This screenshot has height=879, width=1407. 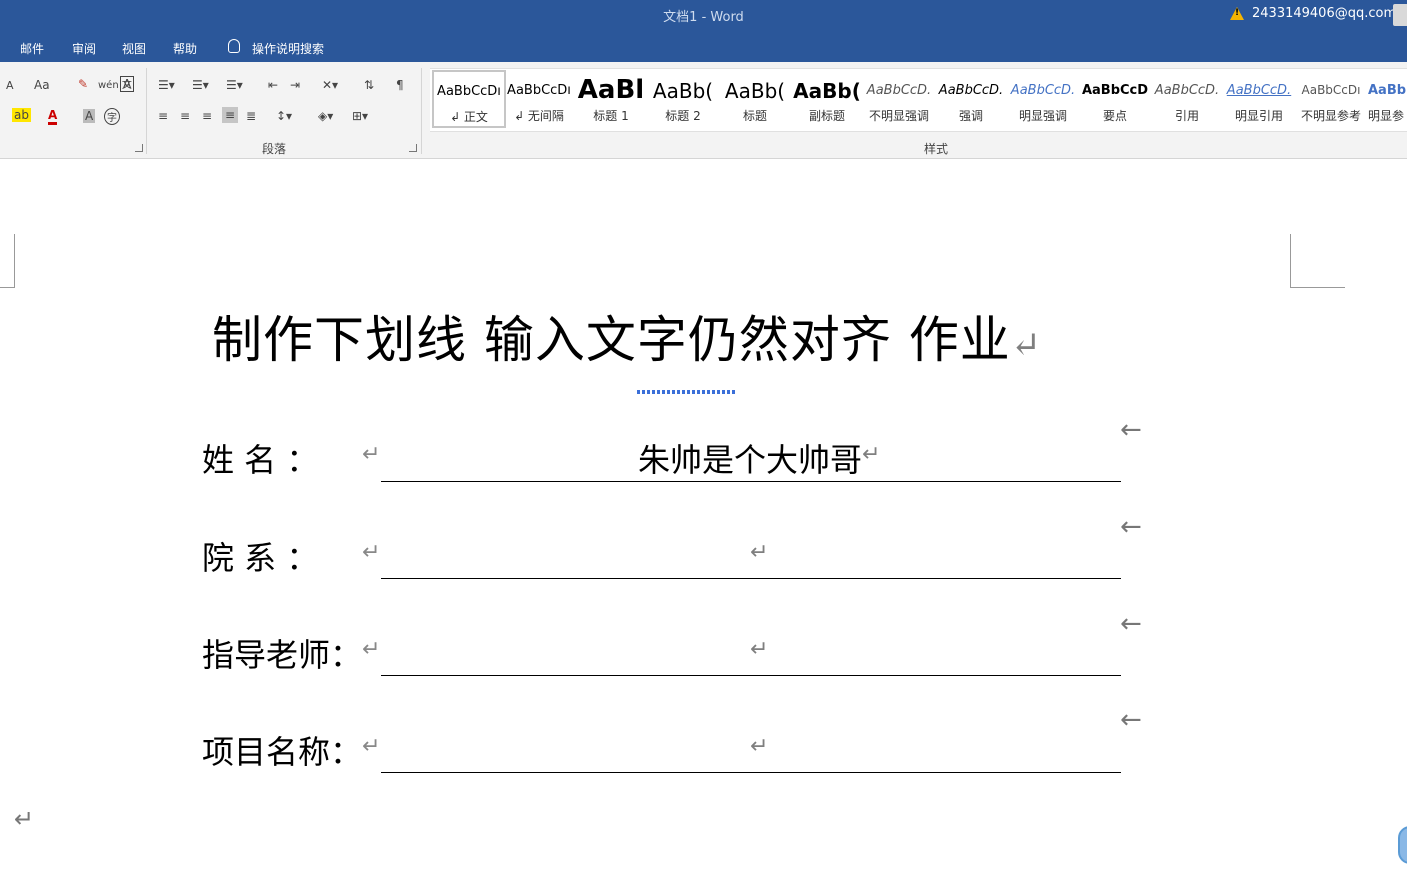 What do you see at coordinates (330, 85) in the screenshot?
I see `text-direction-icon: ✕▾` at bounding box center [330, 85].